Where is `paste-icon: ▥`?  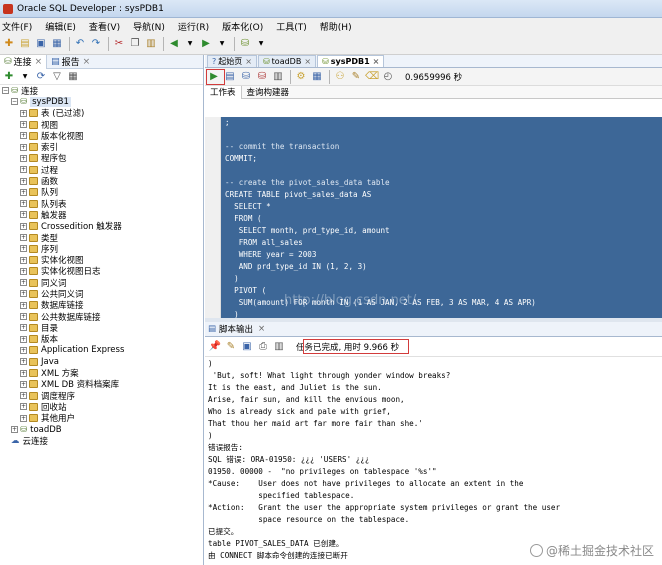
paste-icon: ▥ is located at coordinates (151, 44).